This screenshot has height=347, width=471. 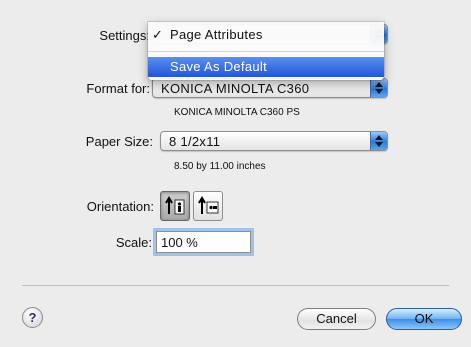 I want to click on cancel-button: Cancel, so click(x=336, y=319).